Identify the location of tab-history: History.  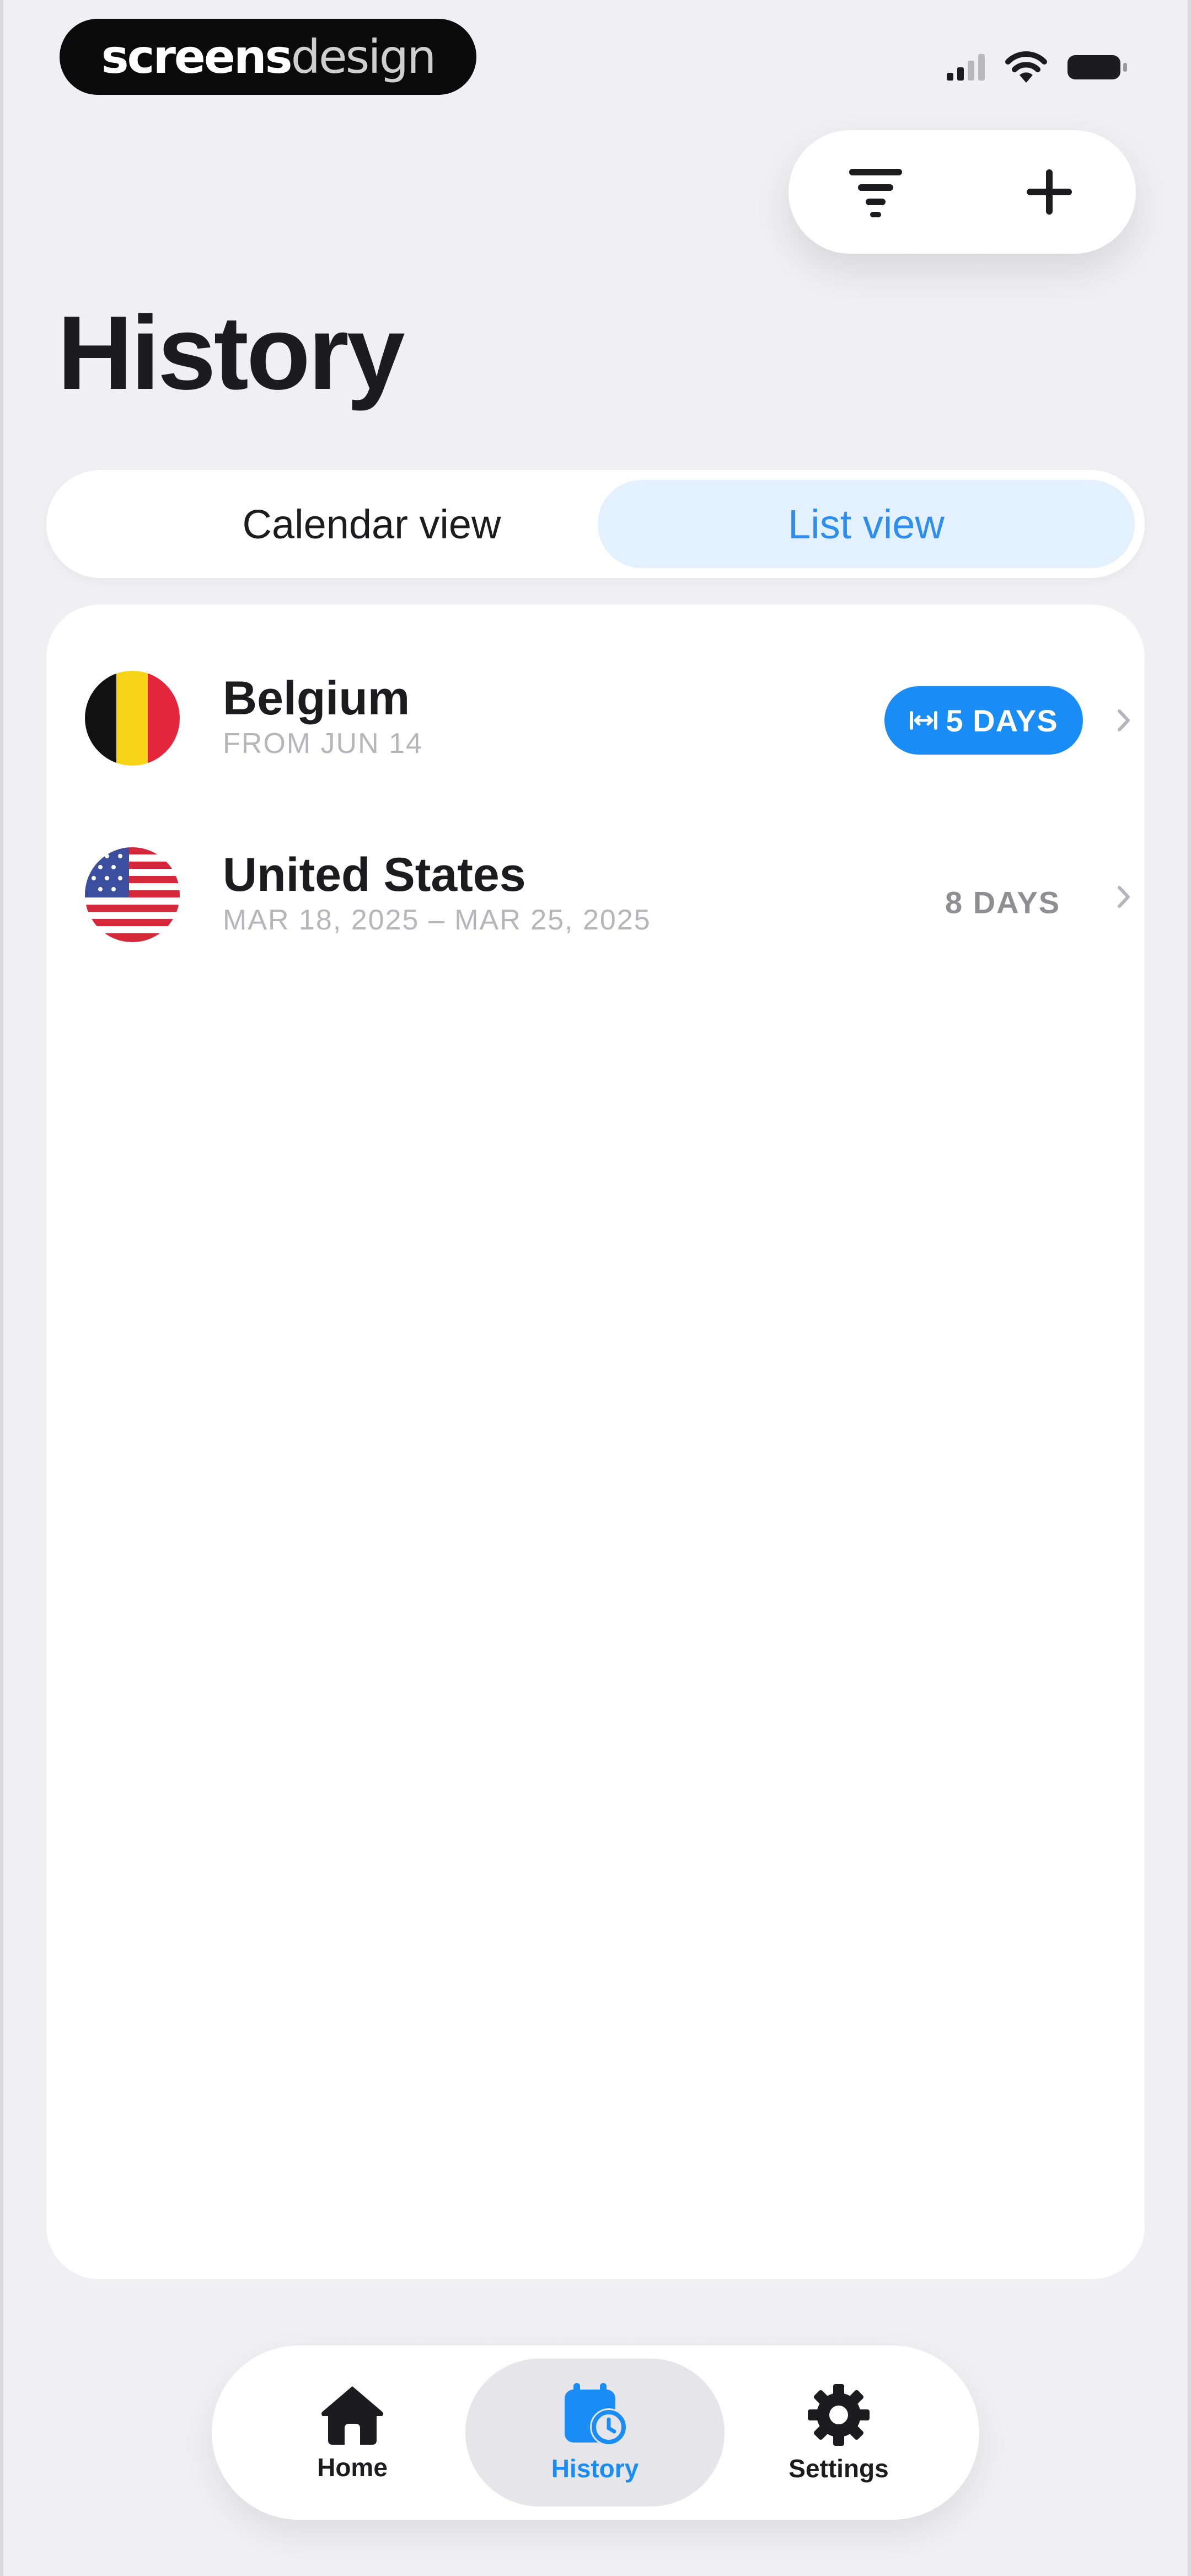
(595, 2432).